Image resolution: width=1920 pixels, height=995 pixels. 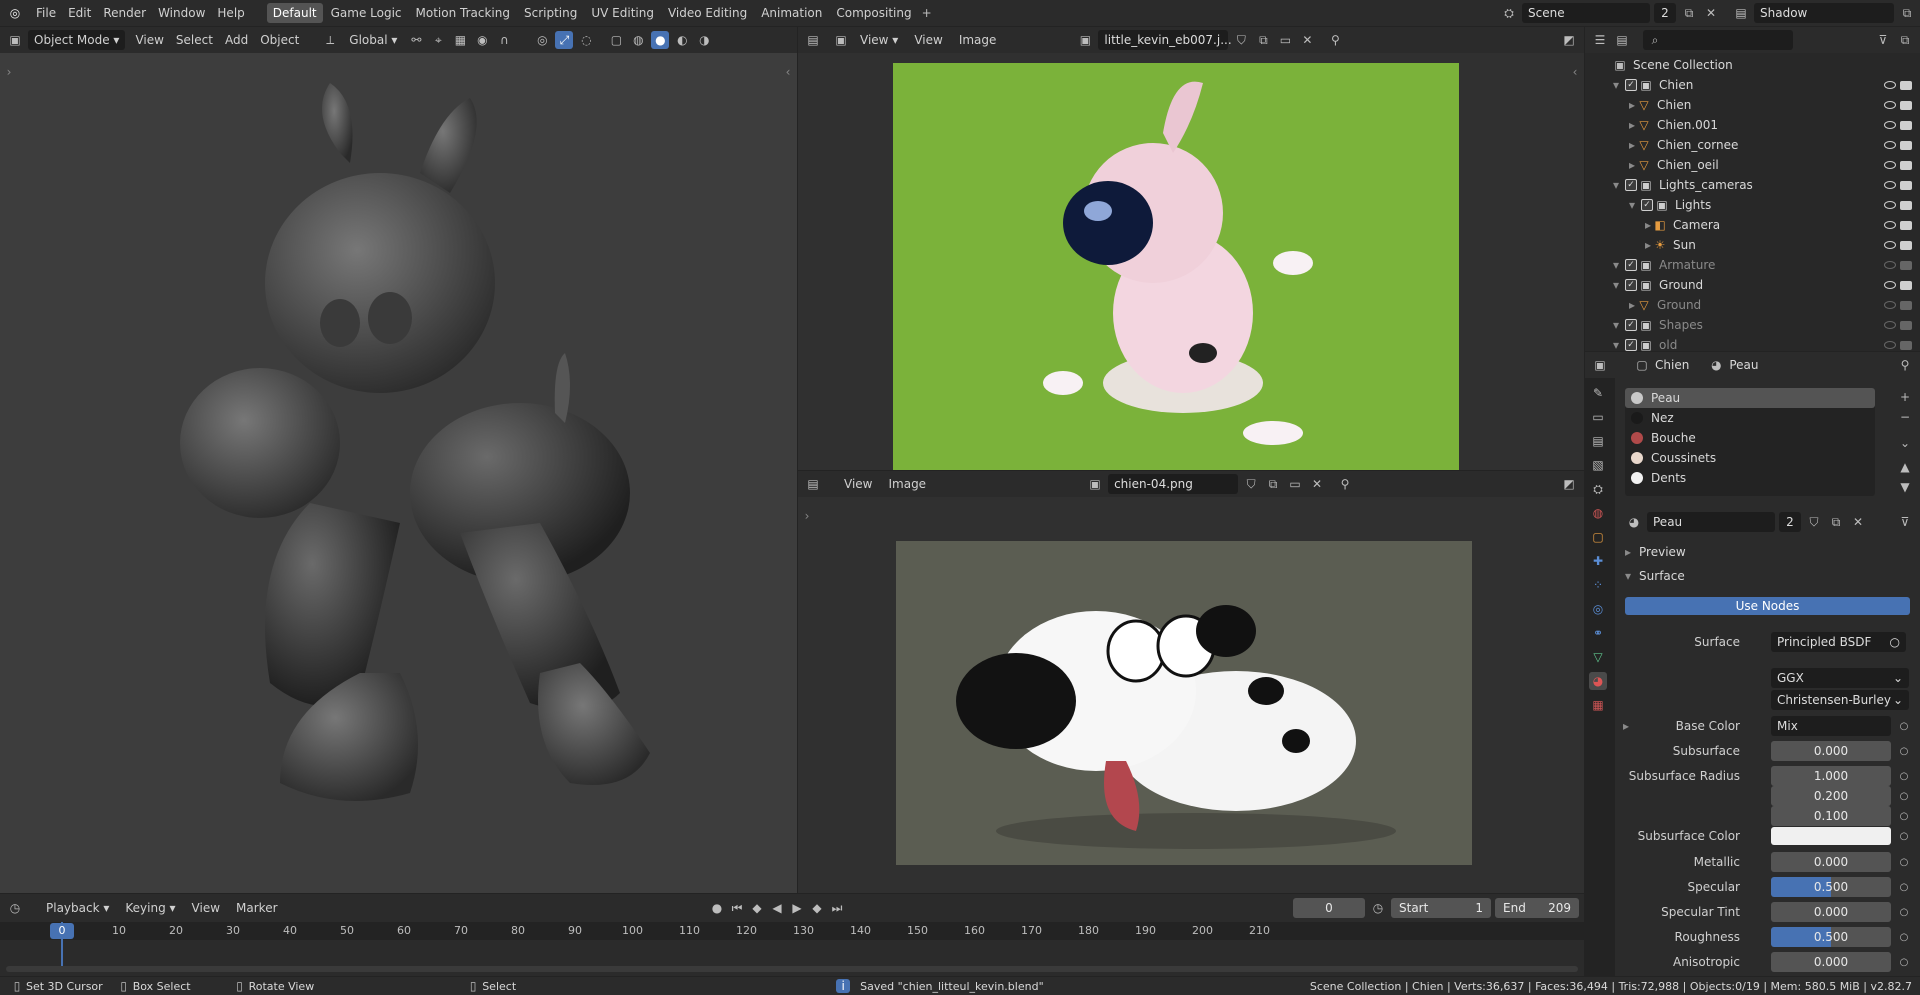 What do you see at coordinates (1711, 13) in the screenshot?
I see `close-scene-icon: ✕` at bounding box center [1711, 13].